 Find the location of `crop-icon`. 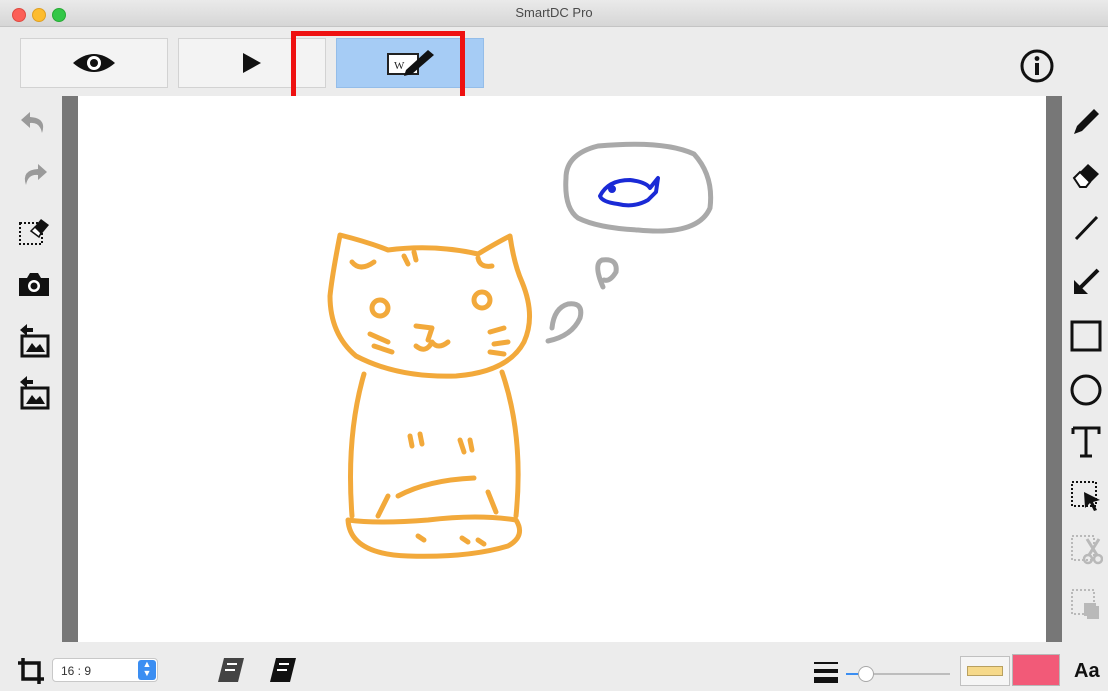

crop-icon is located at coordinates (31, 671).